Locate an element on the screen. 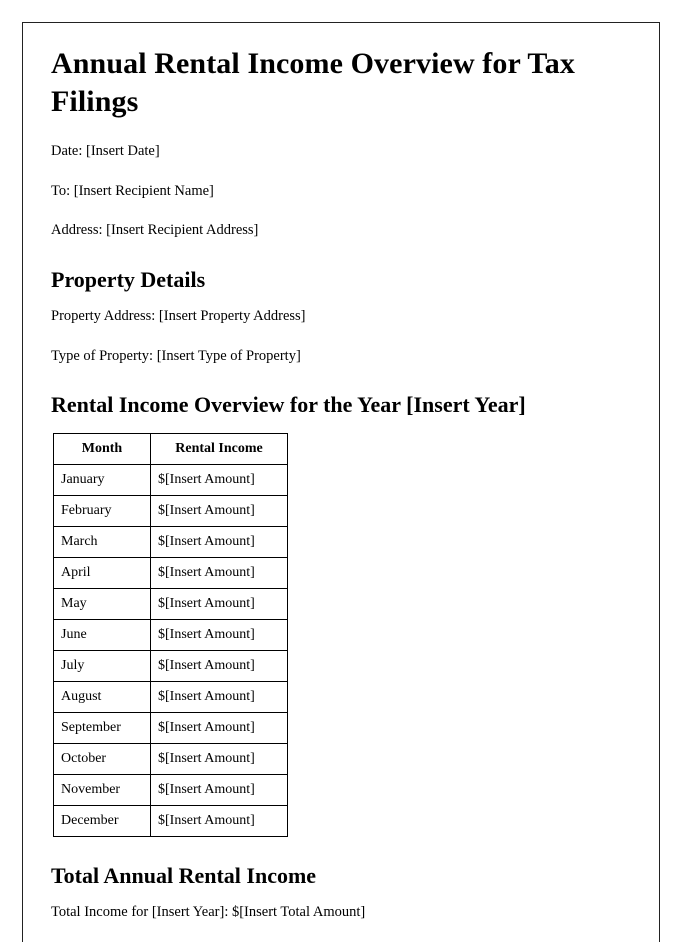  table-head: Month Rental Income is located at coordinates (170, 448).